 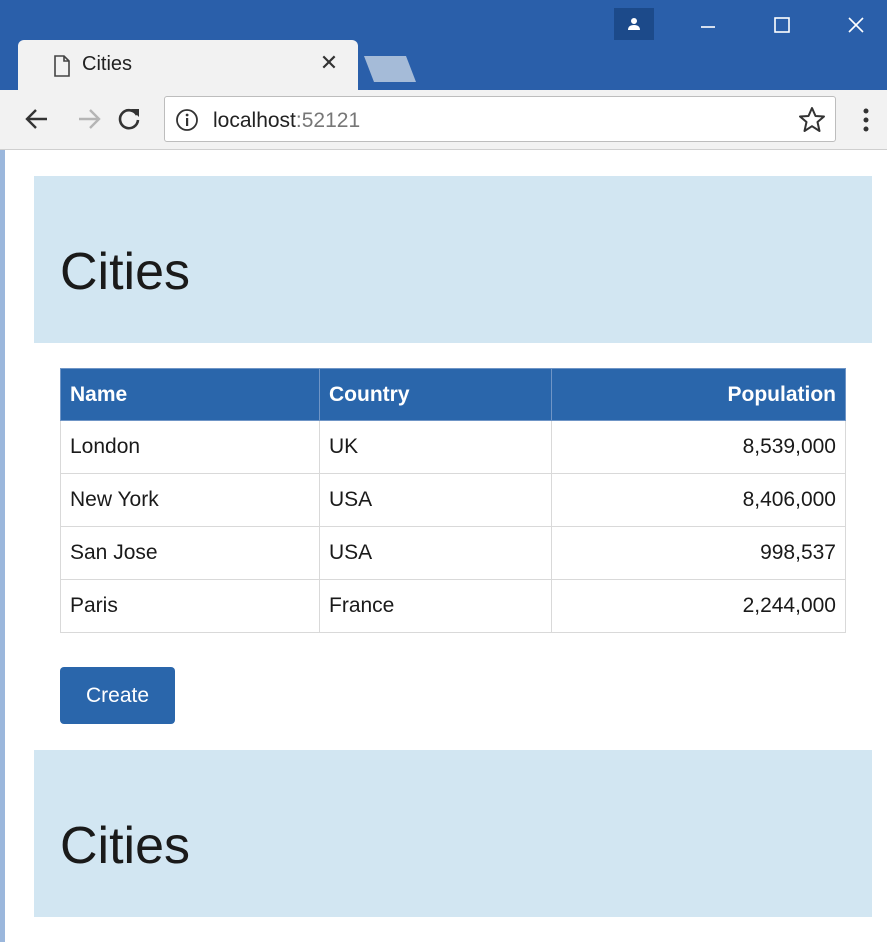 What do you see at coordinates (812, 120) in the screenshot?
I see `star-icon` at bounding box center [812, 120].